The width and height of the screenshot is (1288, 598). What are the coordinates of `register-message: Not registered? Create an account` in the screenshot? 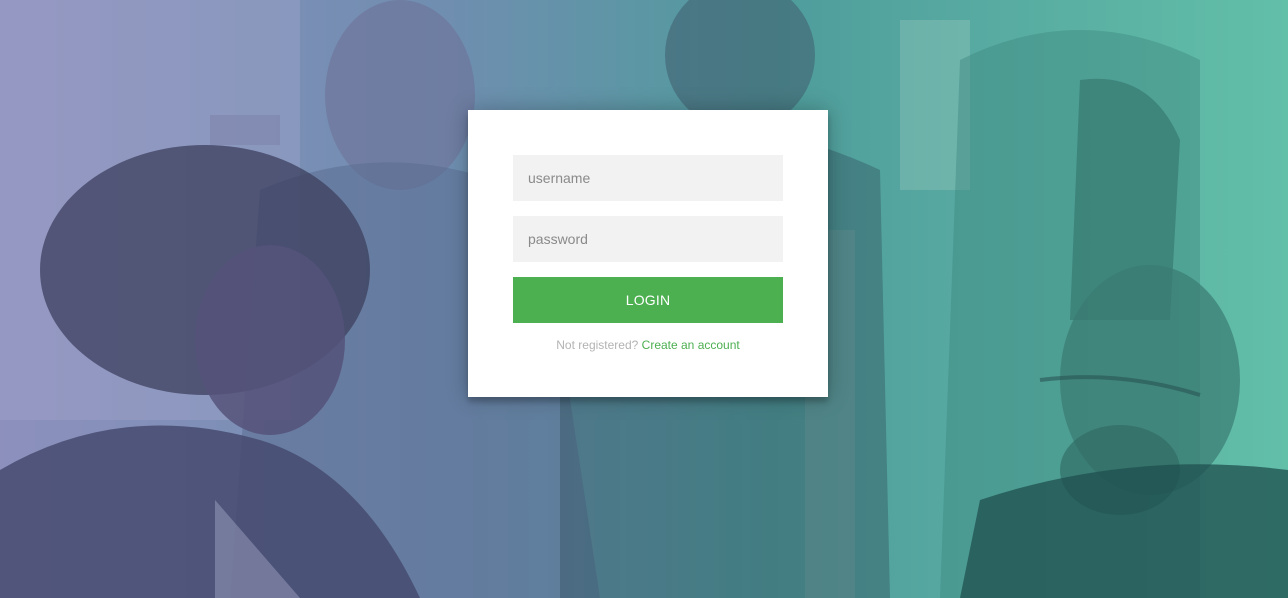 It's located at (648, 345).